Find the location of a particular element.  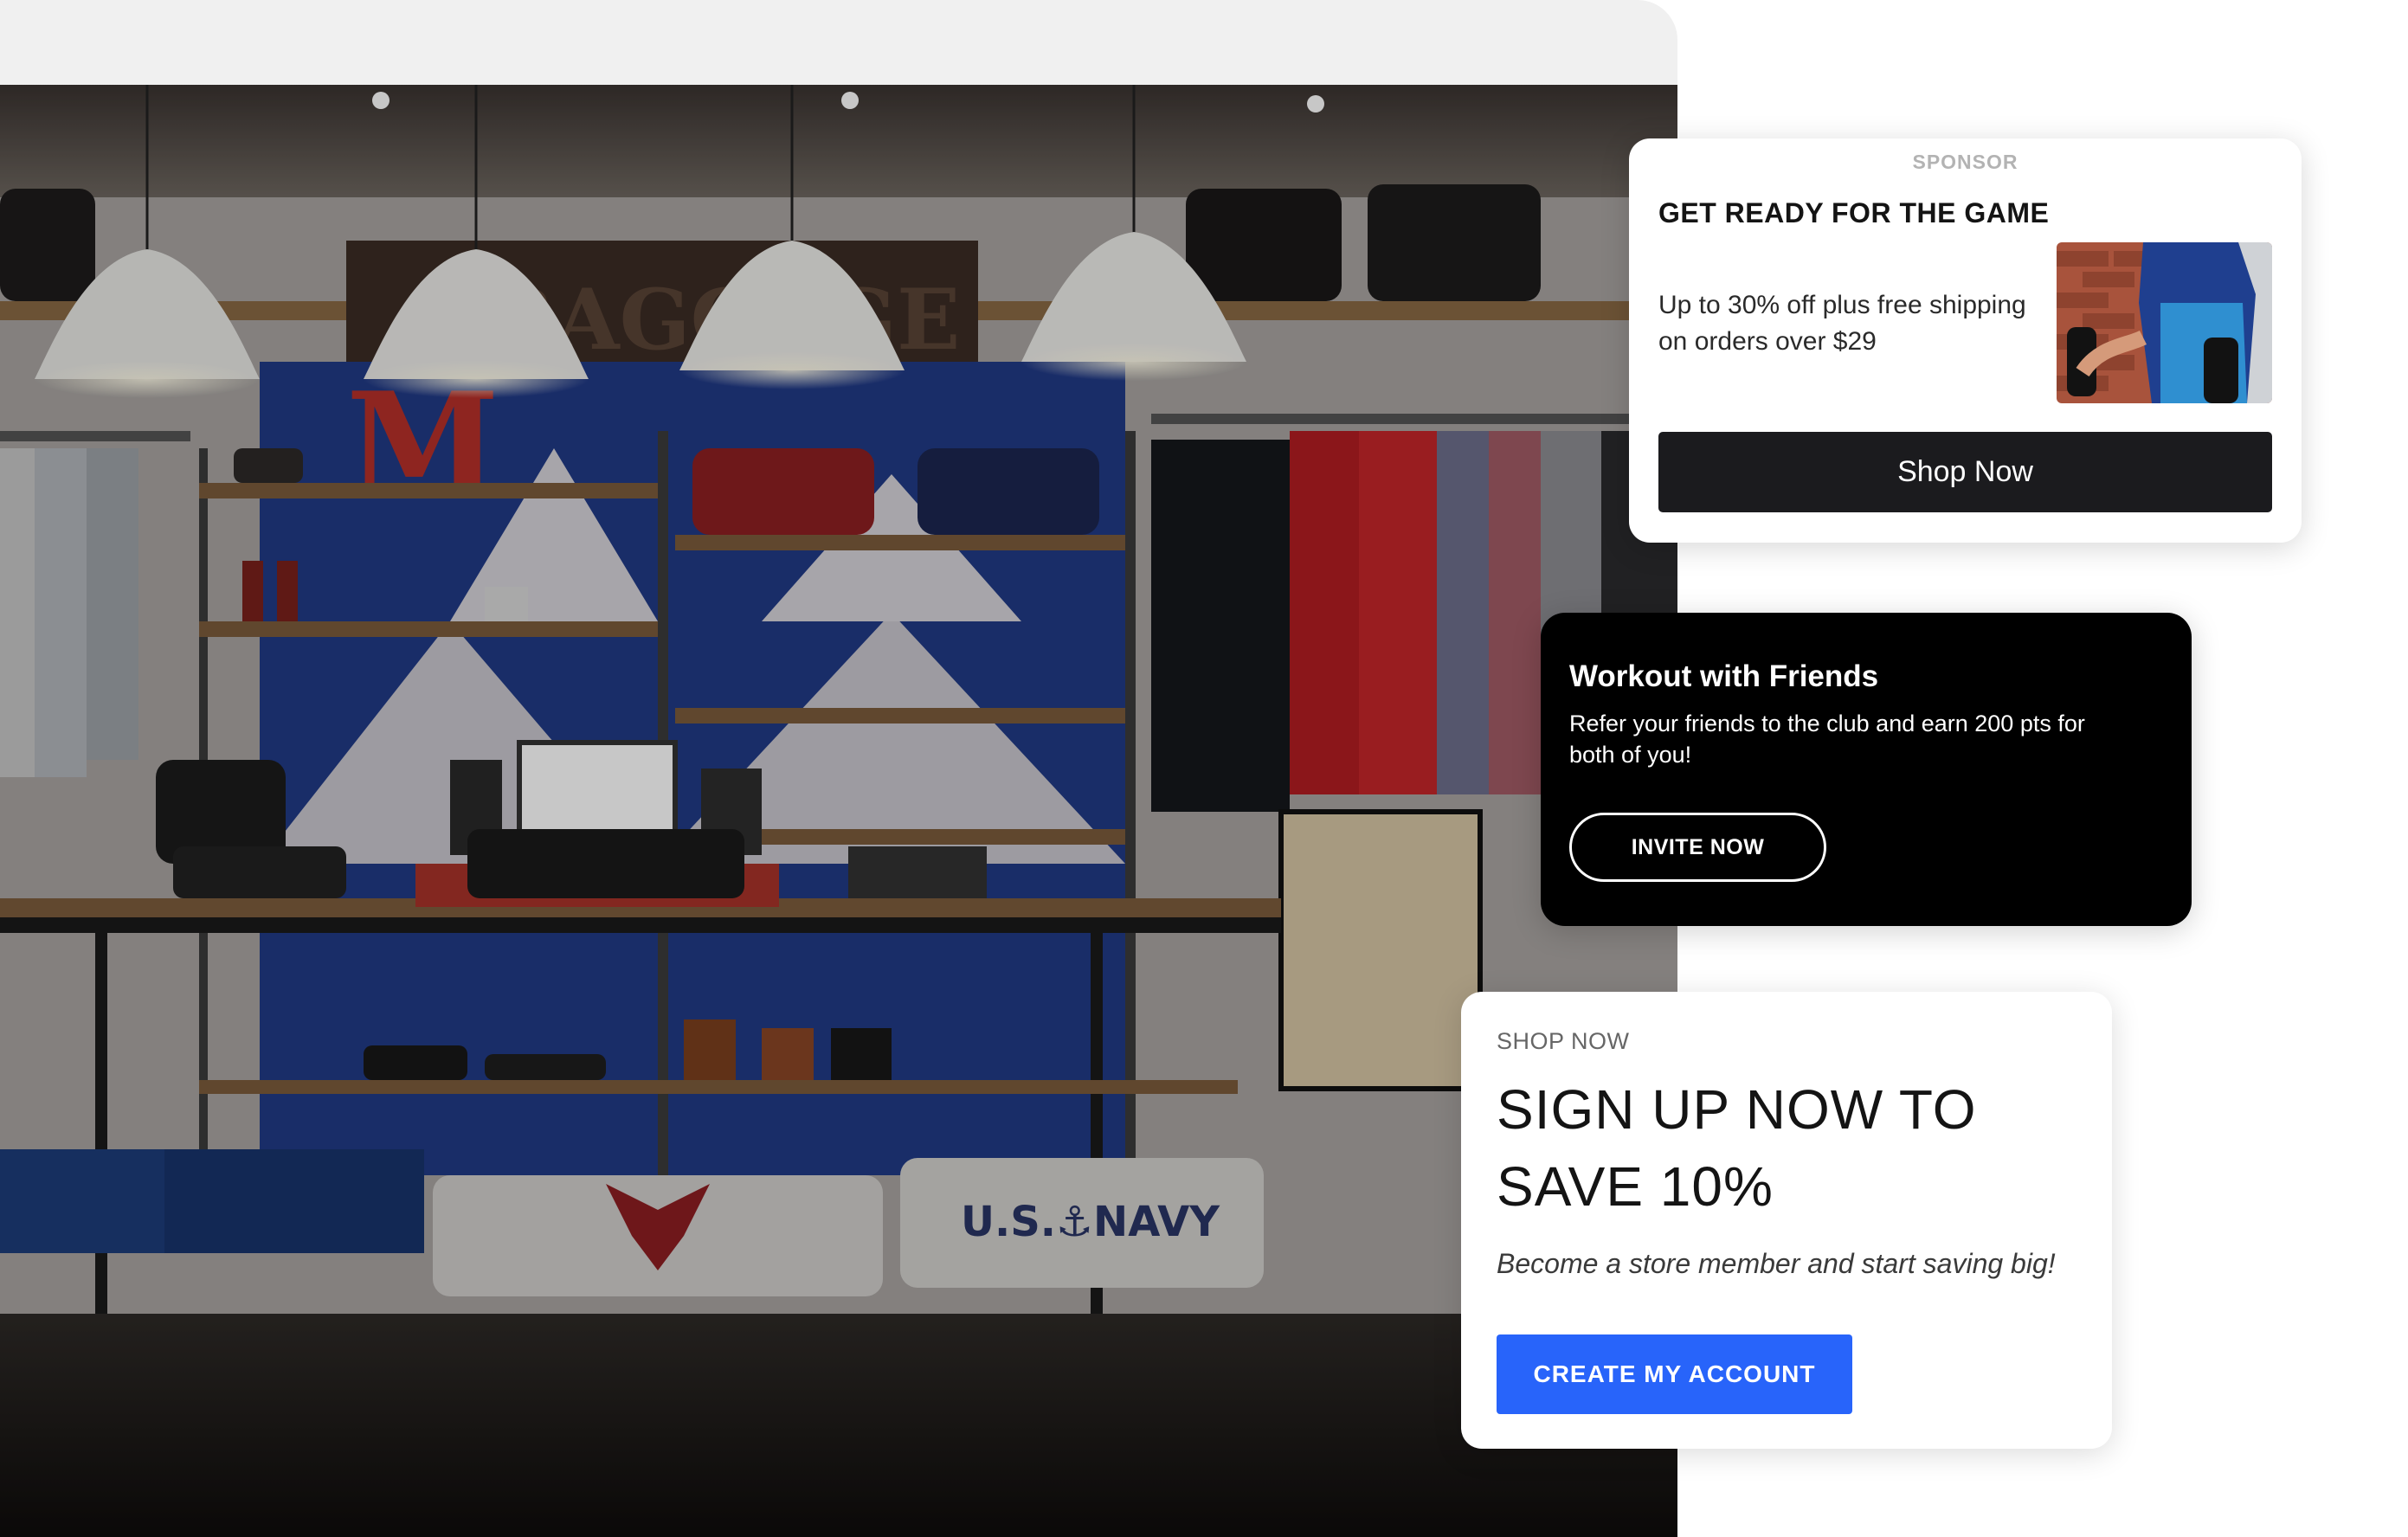

athlete-product-image is located at coordinates (2164, 322).